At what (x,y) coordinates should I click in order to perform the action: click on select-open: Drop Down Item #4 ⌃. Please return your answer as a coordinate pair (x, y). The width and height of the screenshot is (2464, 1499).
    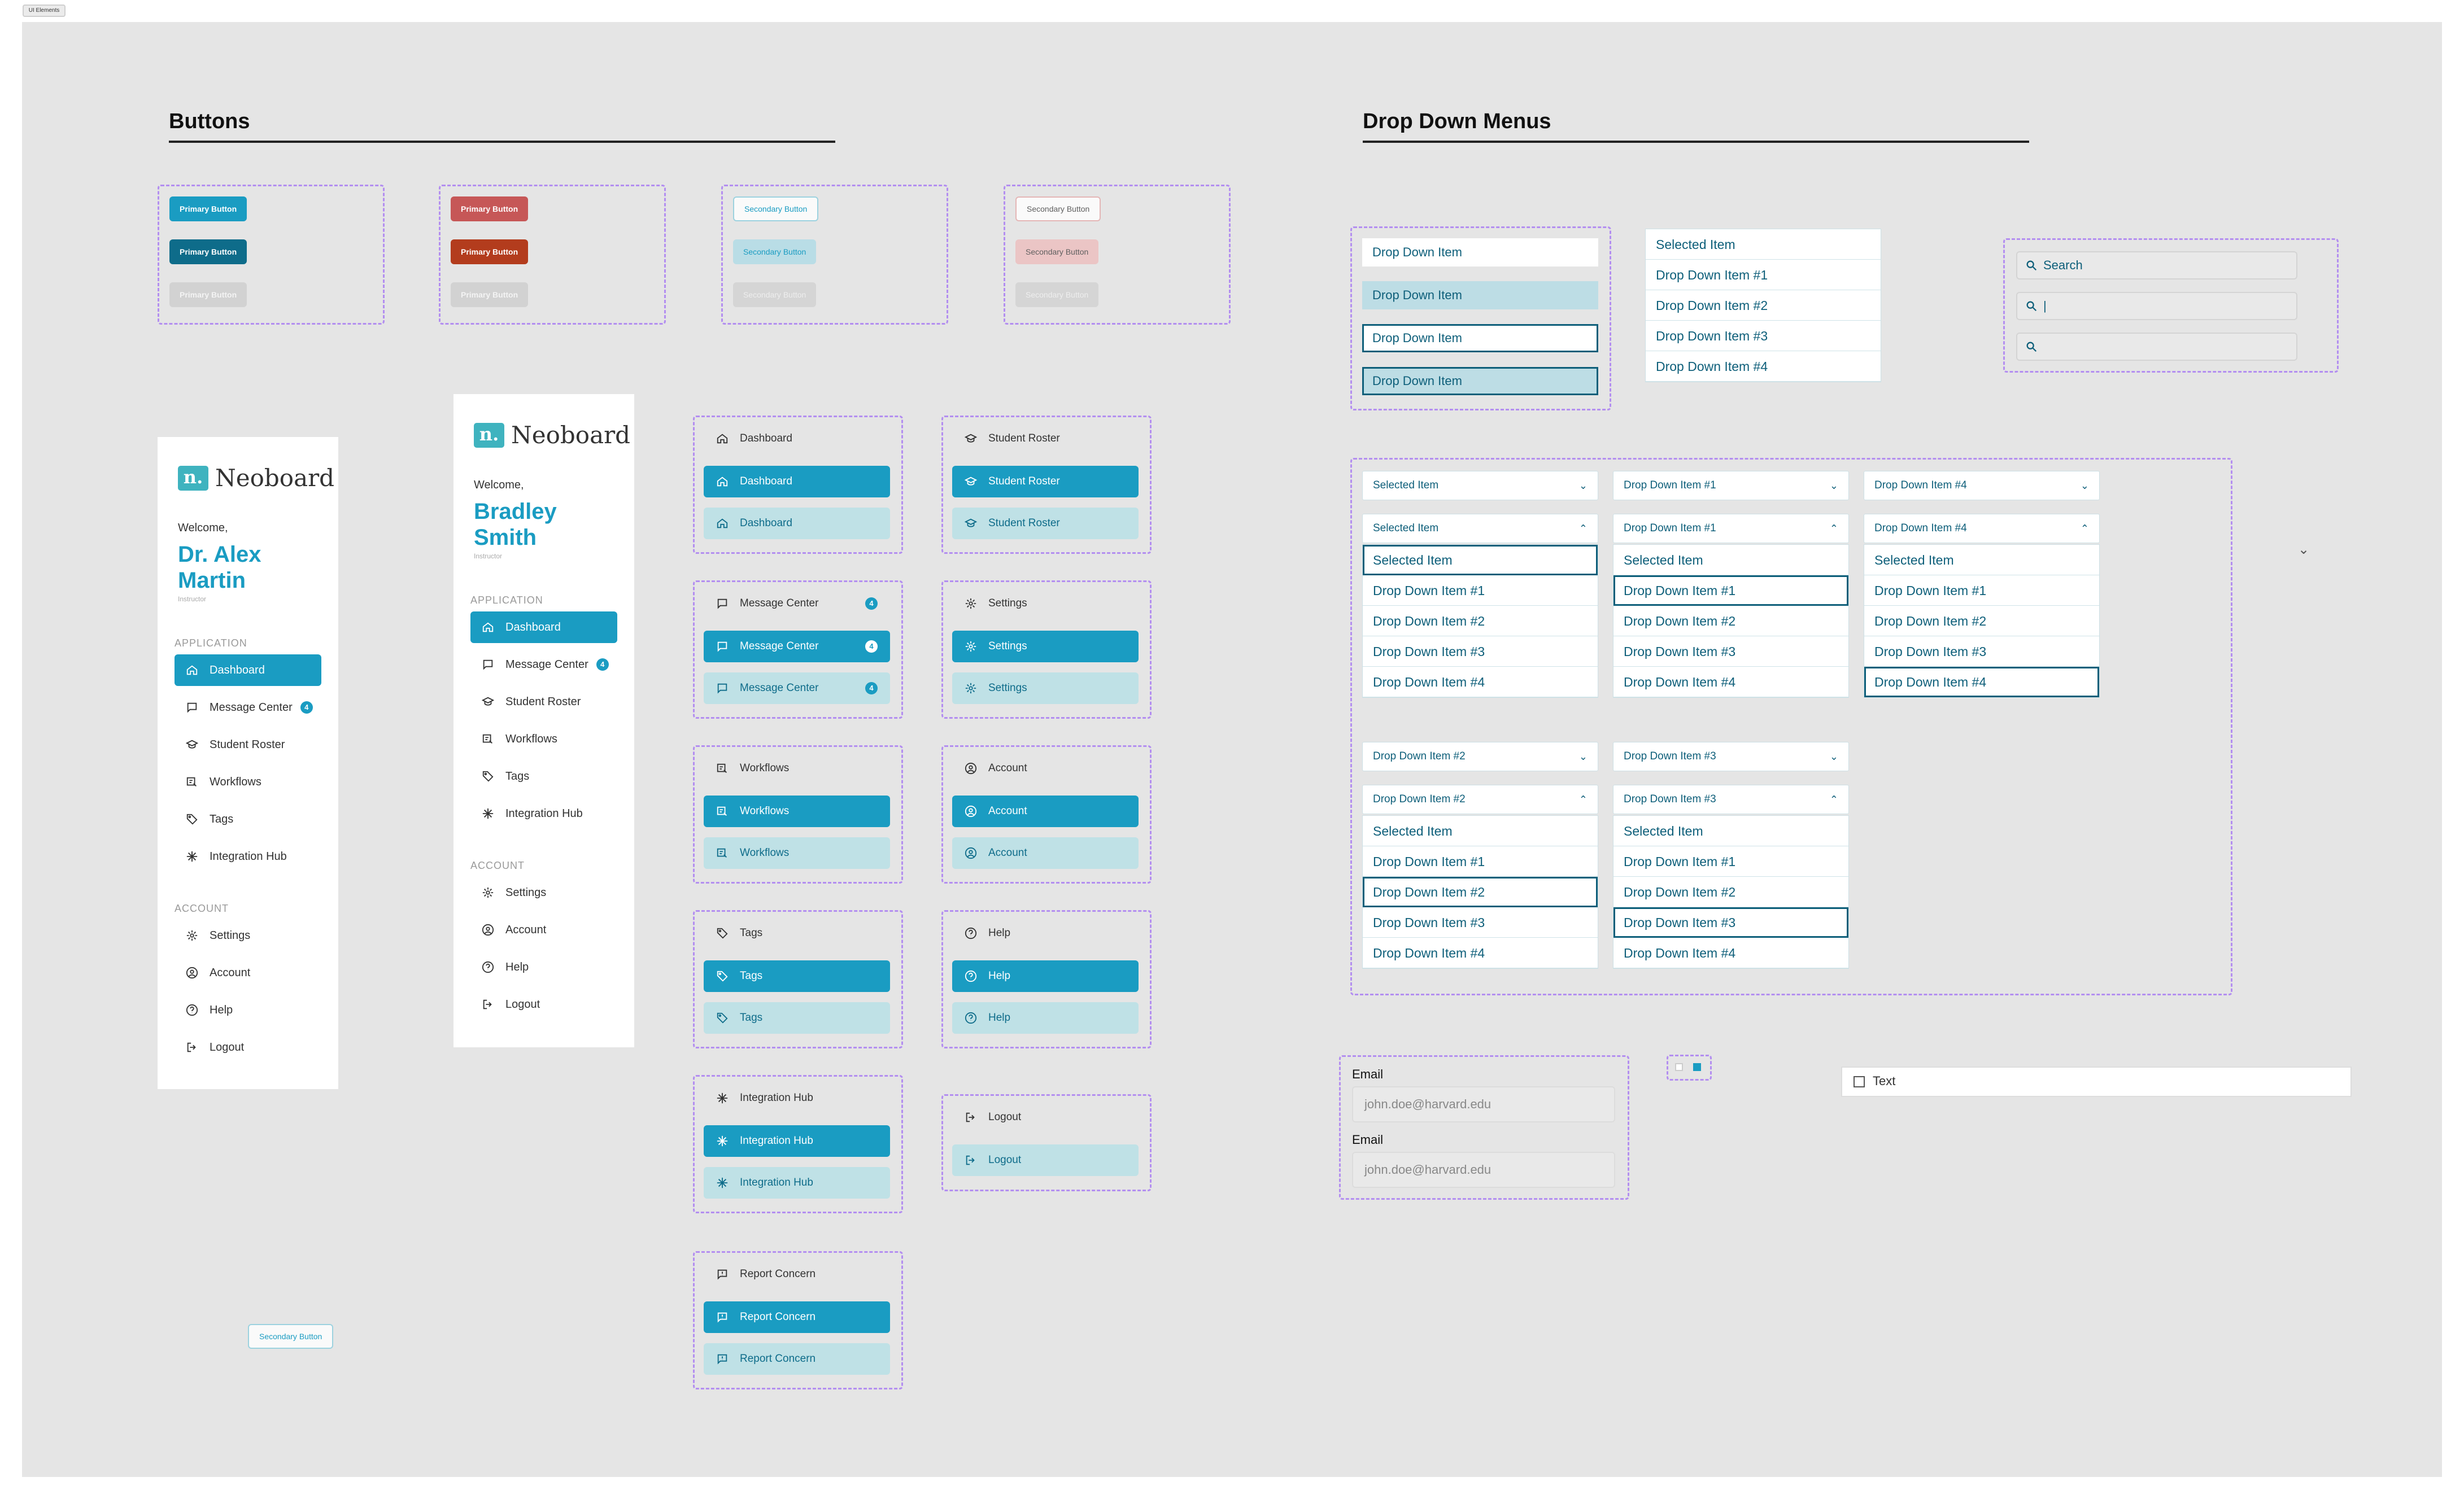
    Looking at the image, I should click on (1982, 528).